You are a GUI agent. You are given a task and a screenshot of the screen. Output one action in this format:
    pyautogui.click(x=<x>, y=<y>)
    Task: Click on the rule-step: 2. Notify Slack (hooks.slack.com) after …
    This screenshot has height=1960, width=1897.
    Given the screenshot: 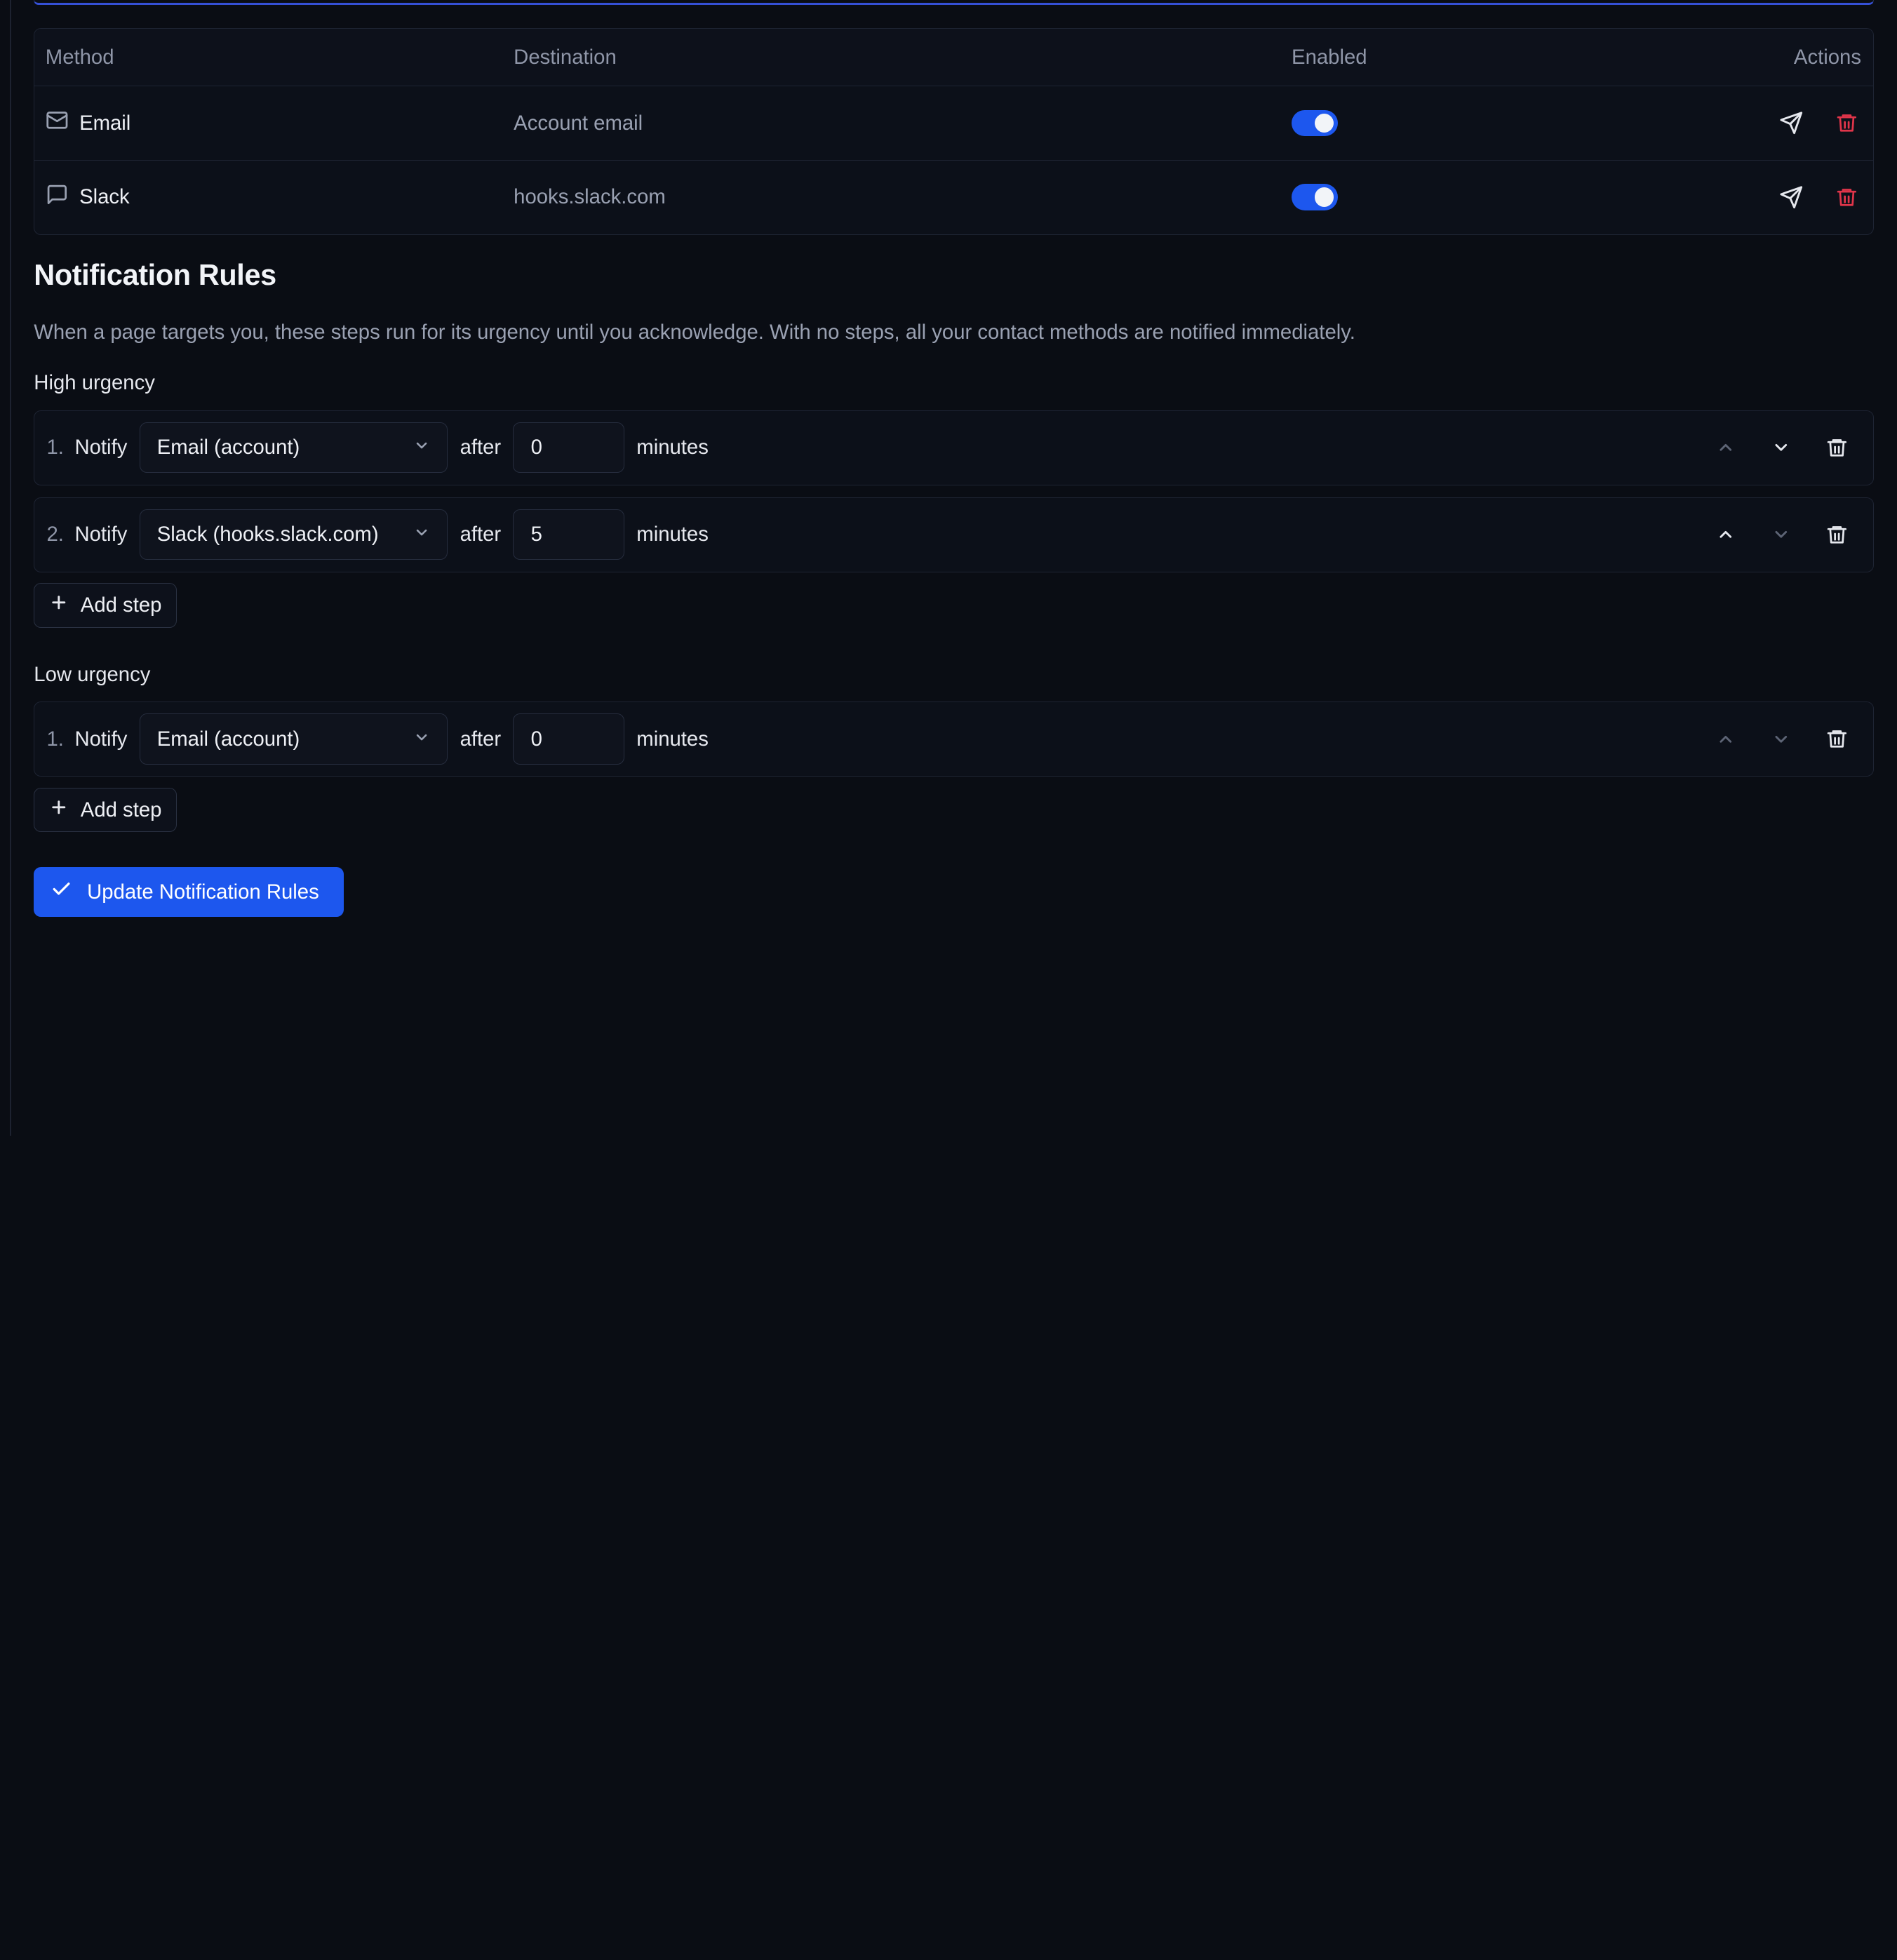 What is the action you would take?
    pyautogui.click(x=954, y=535)
    